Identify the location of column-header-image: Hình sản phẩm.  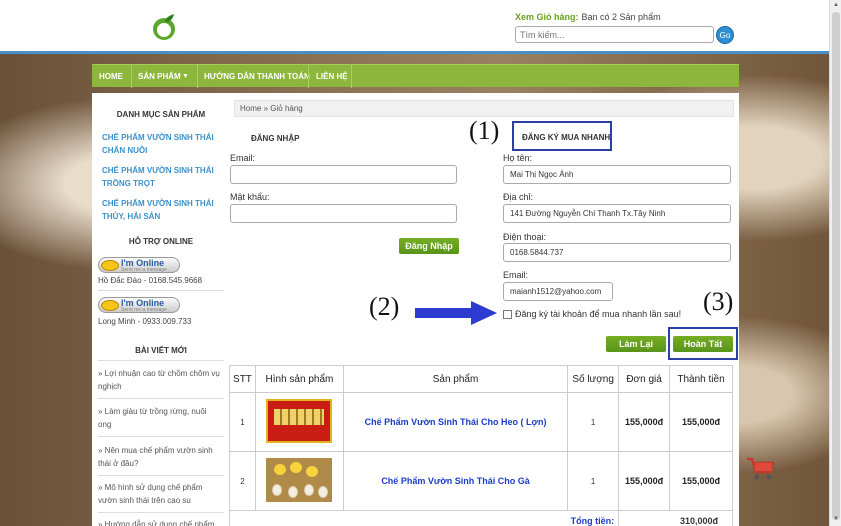
(299, 379).